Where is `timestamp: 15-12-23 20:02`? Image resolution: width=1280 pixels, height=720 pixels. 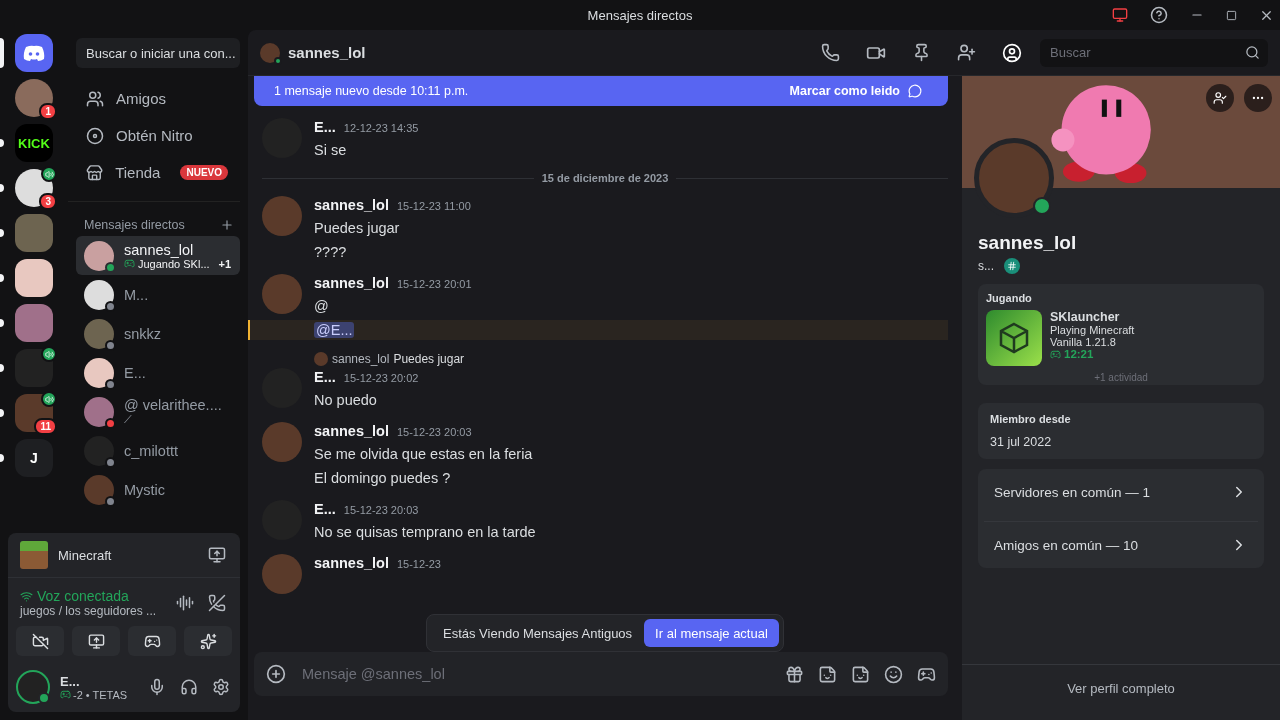
timestamp: 15-12-23 20:02 is located at coordinates (381, 378).